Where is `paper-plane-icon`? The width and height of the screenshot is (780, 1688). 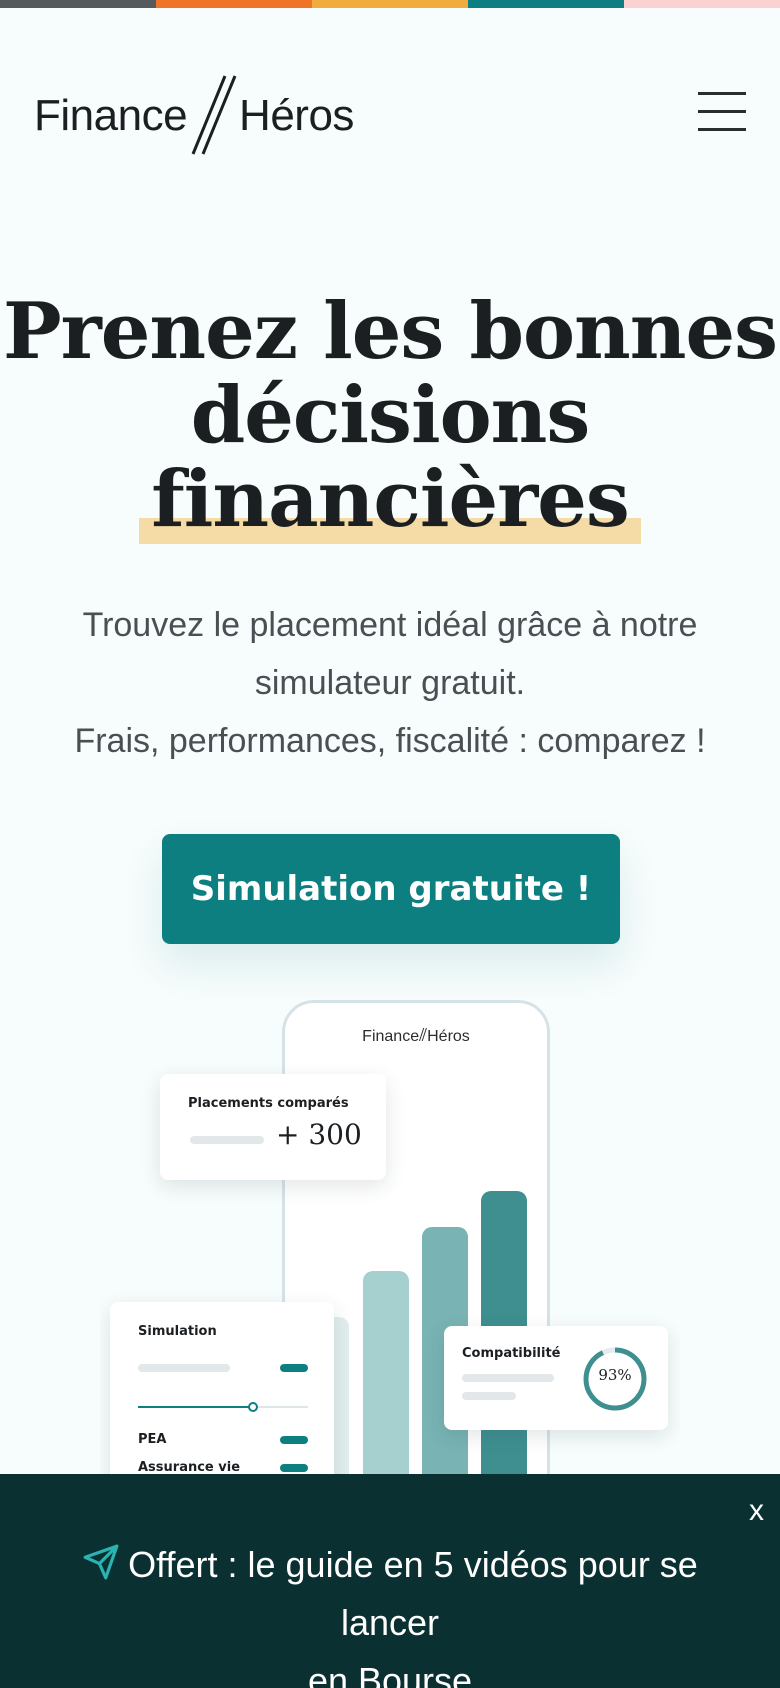
paper-plane-icon is located at coordinates (101, 1562).